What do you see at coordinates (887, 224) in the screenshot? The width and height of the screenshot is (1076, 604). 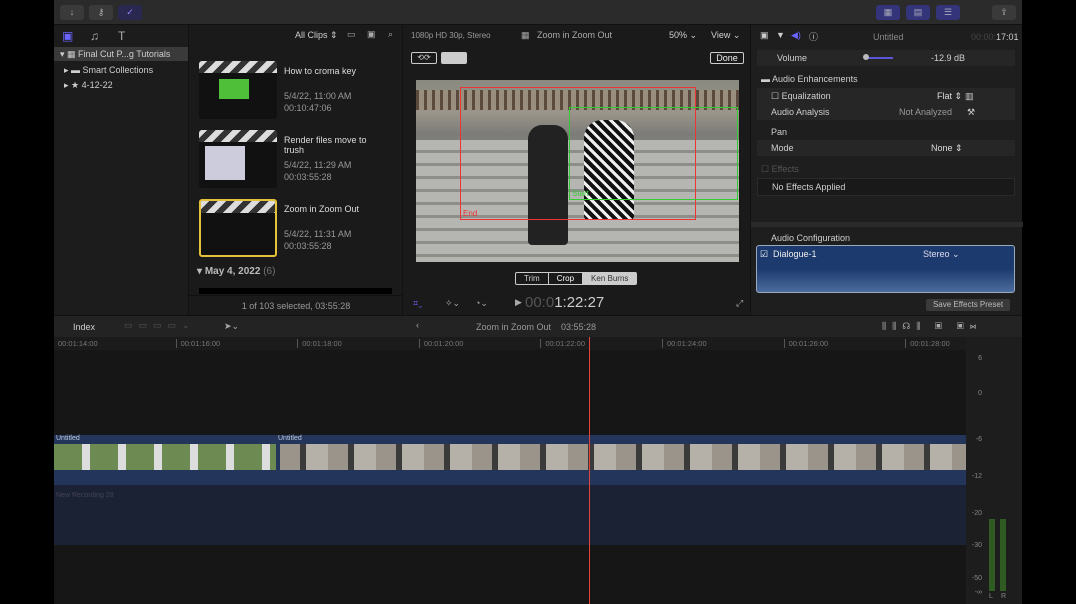 I see `panel-divider` at bounding box center [887, 224].